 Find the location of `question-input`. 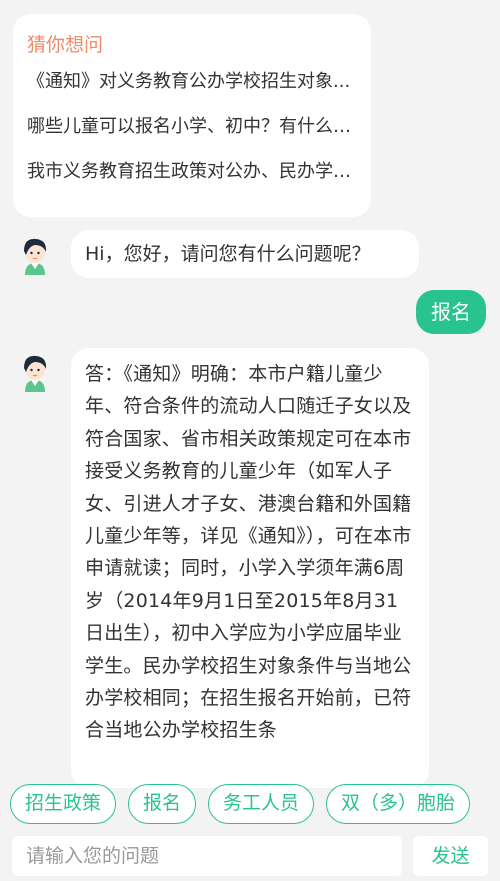

question-input is located at coordinates (207, 856).